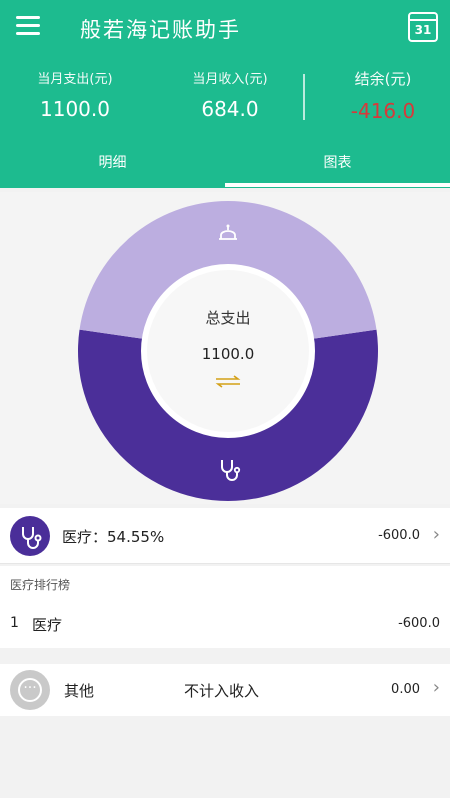 Image resolution: width=450 pixels, height=798 pixels. I want to click on active-tab-indicator, so click(337, 185).